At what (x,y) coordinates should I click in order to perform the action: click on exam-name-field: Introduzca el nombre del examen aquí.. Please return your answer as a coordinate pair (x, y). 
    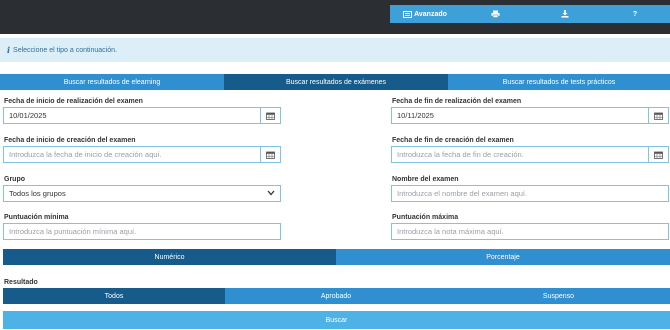
    Looking at the image, I should click on (530, 193).